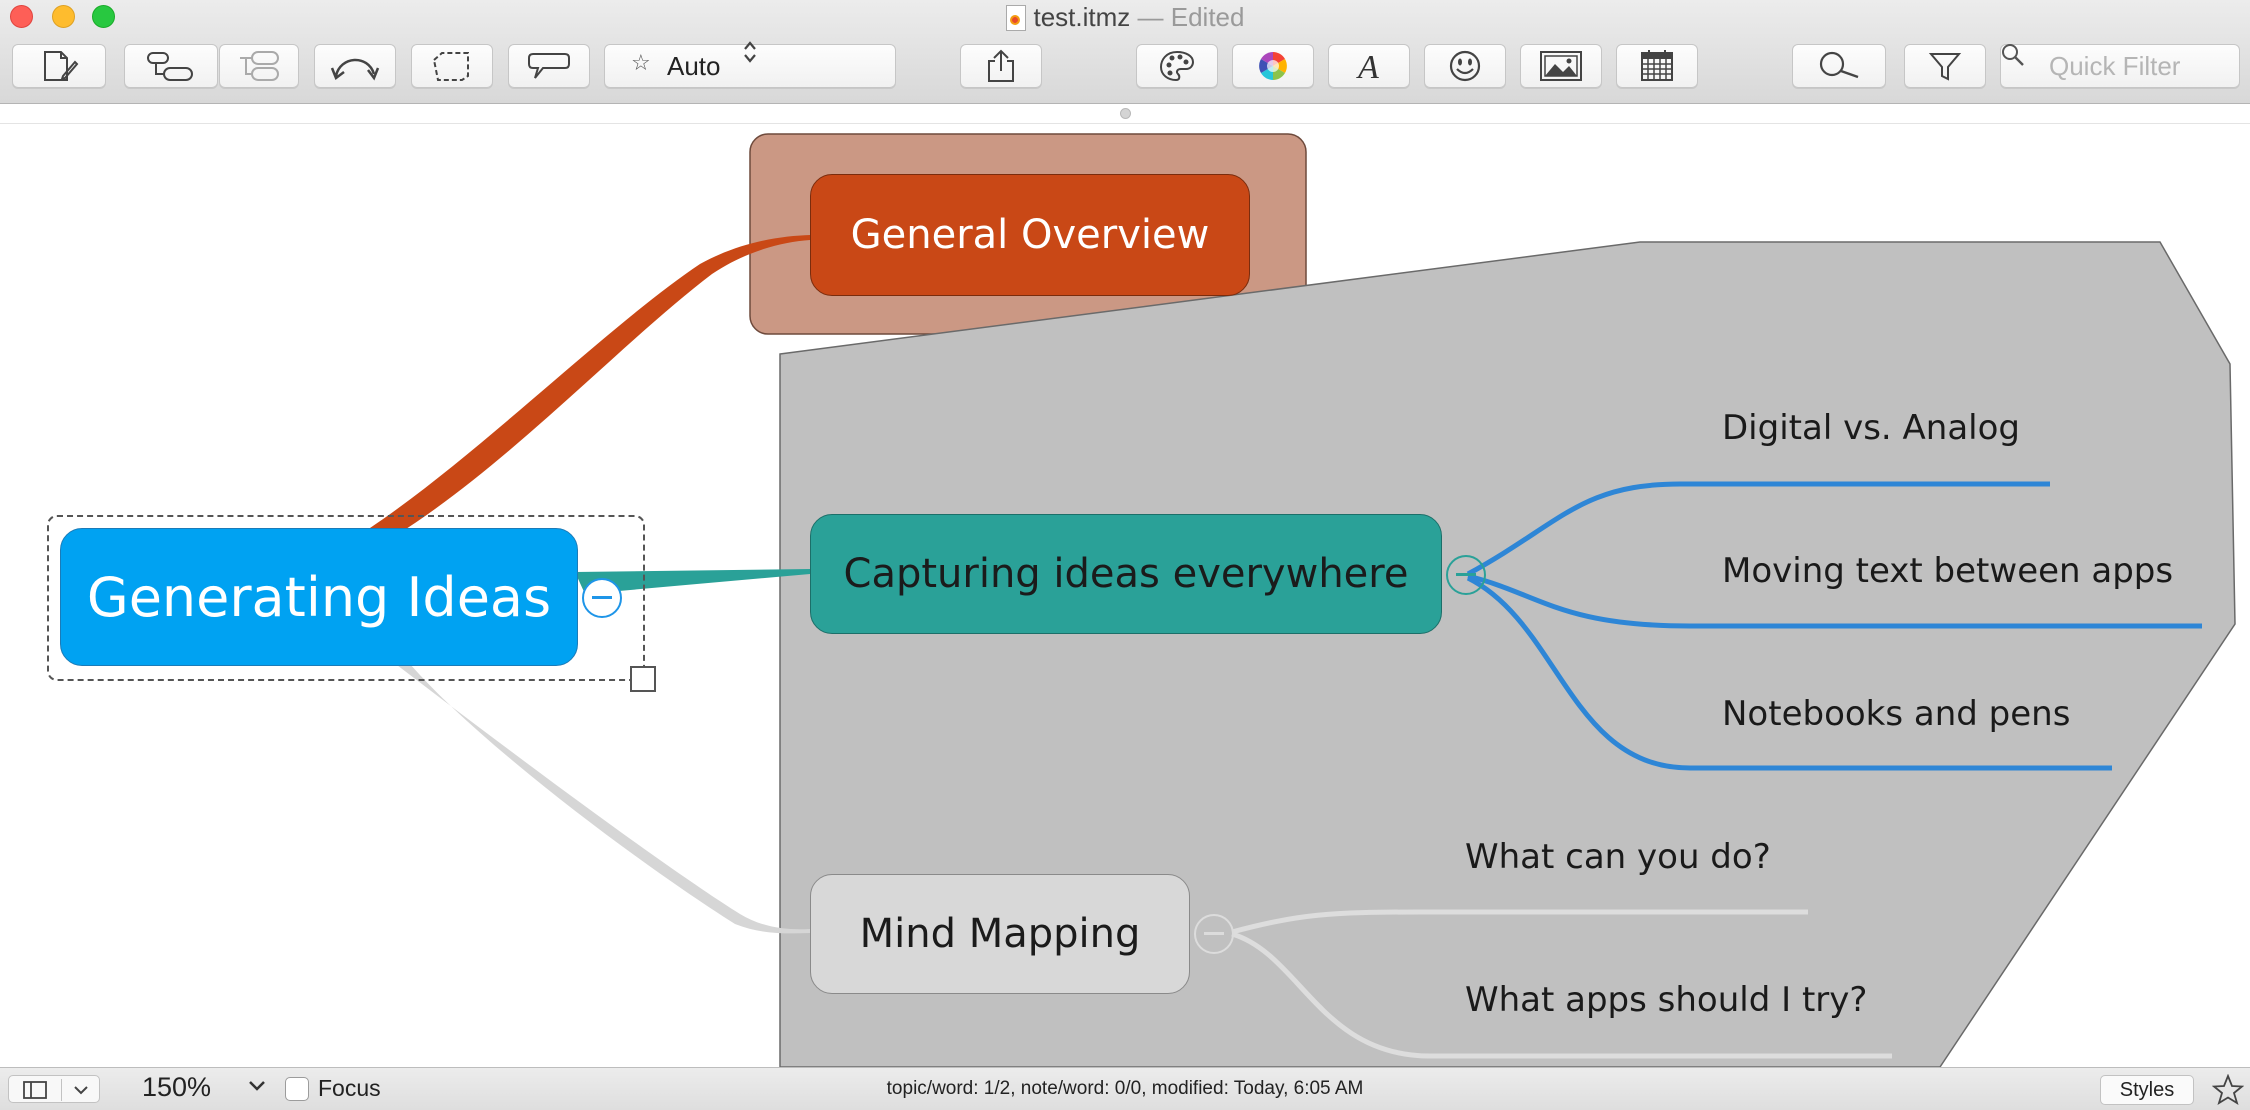  I want to click on topic-mind-mapping: Mind Mapping, so click(1000, 934).